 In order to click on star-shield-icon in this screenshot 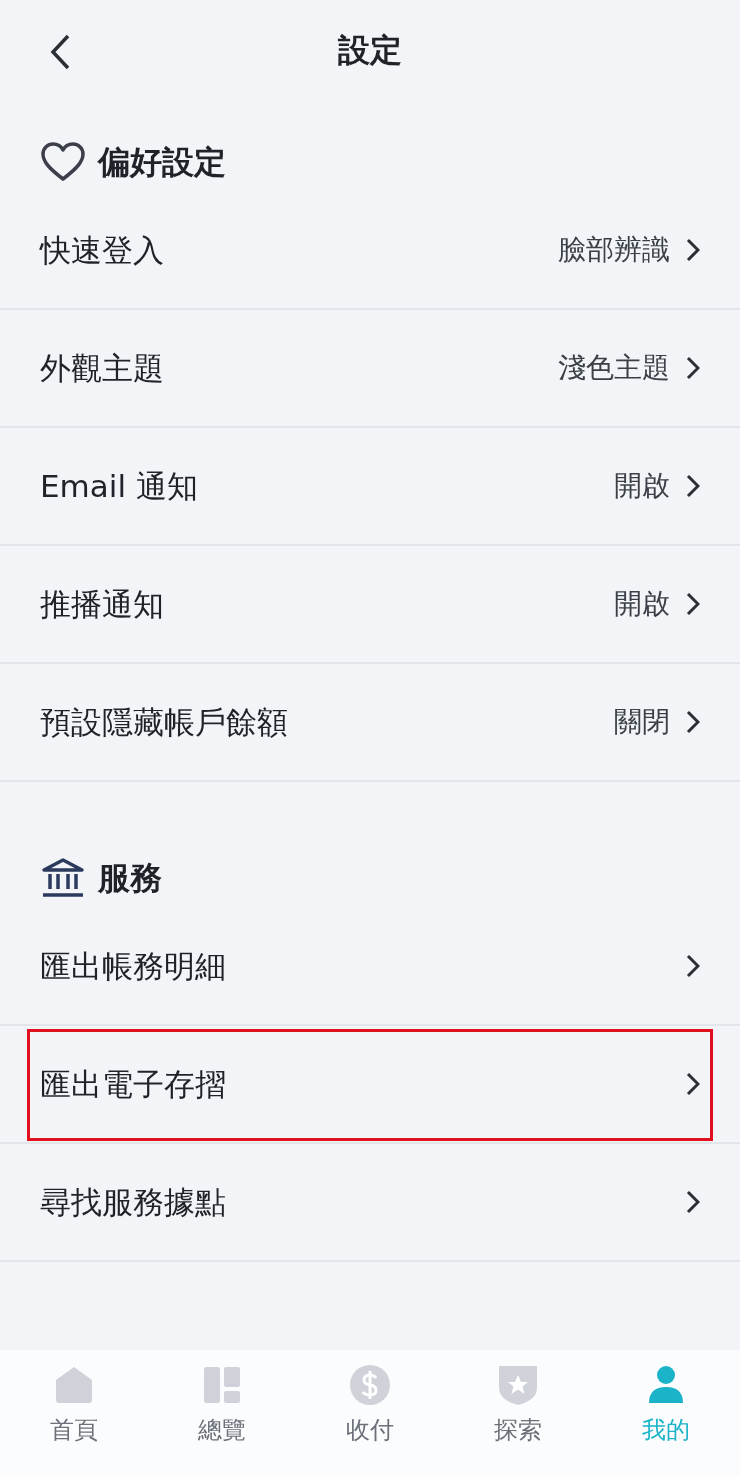, I will do `click(518, 1385)`.